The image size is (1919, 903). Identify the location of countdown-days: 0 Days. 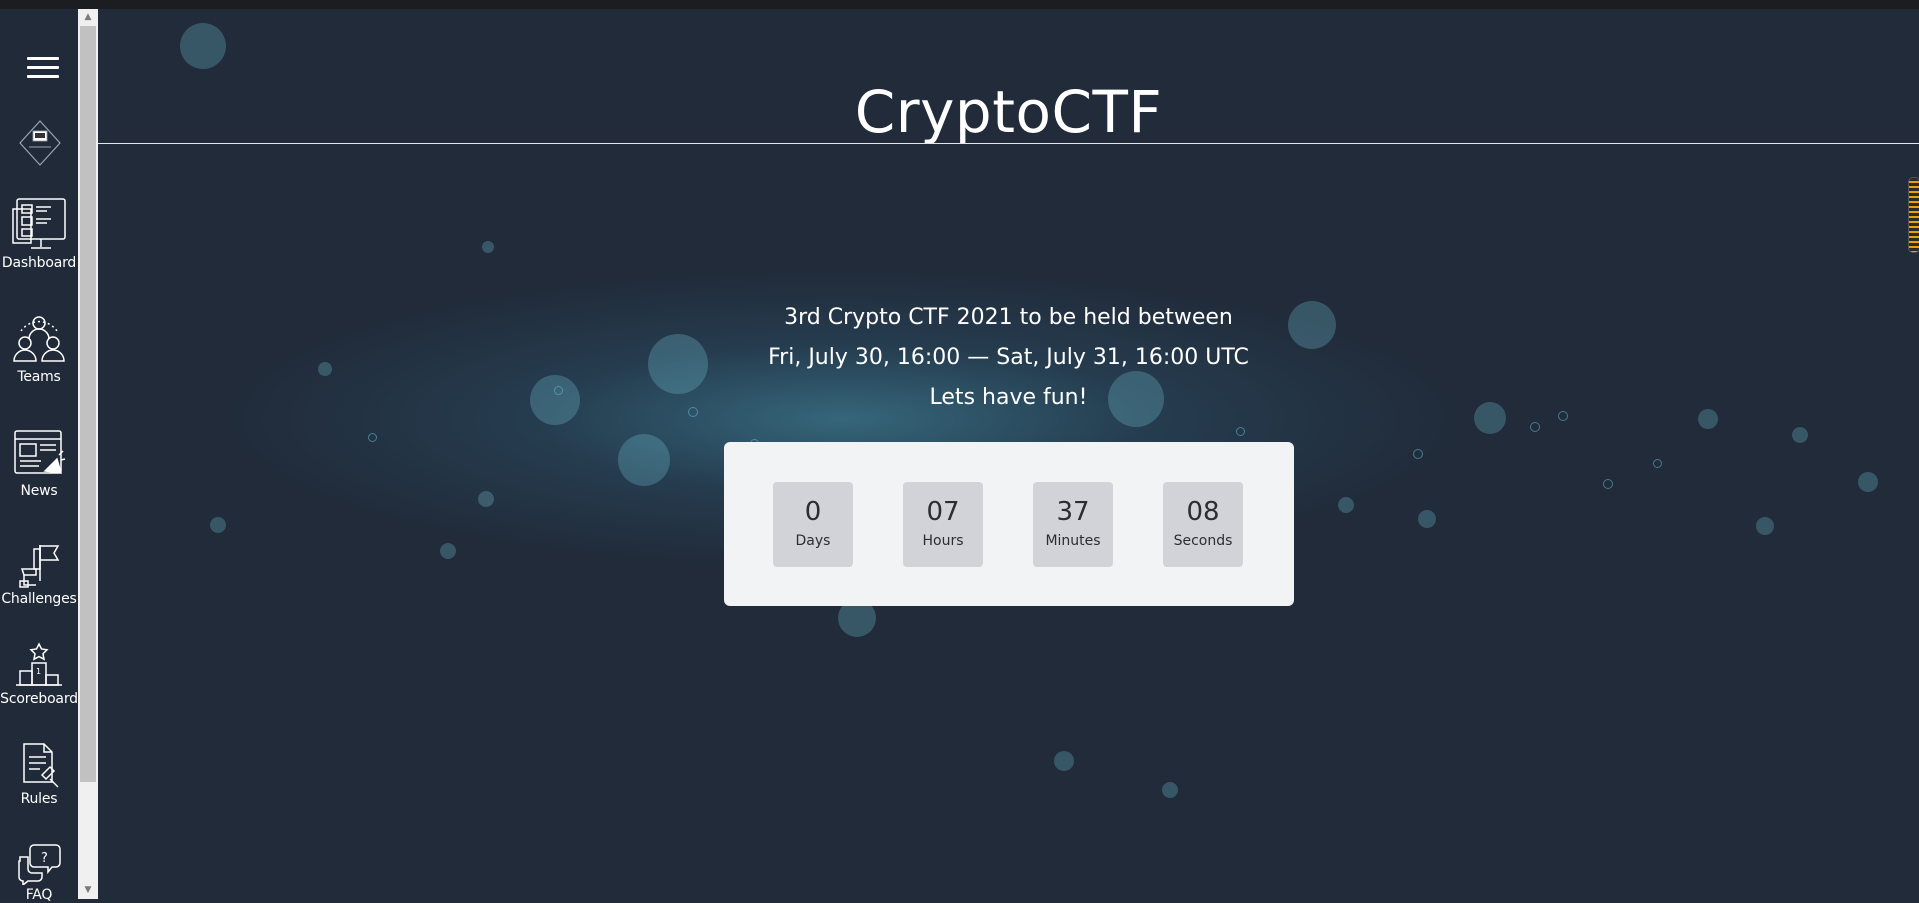
(813, 524).